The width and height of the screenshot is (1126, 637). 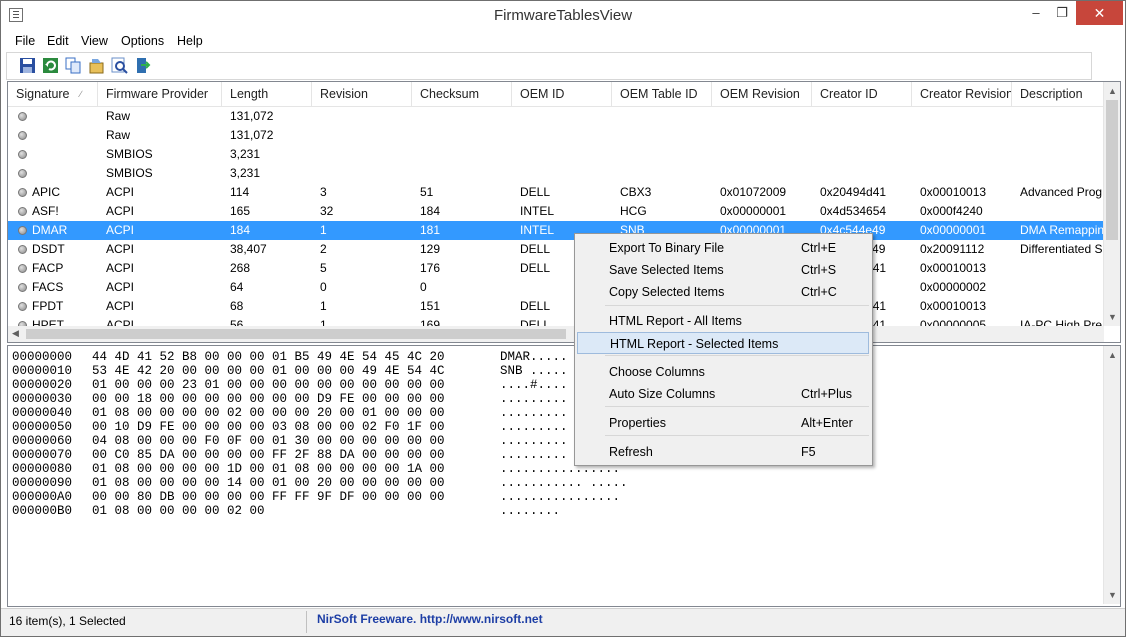 What do you see at coordinates (160, 94) in the screenshot?
I see `column-header-firmware-provider: Firmware Provider` at bounding box center [160, 94].